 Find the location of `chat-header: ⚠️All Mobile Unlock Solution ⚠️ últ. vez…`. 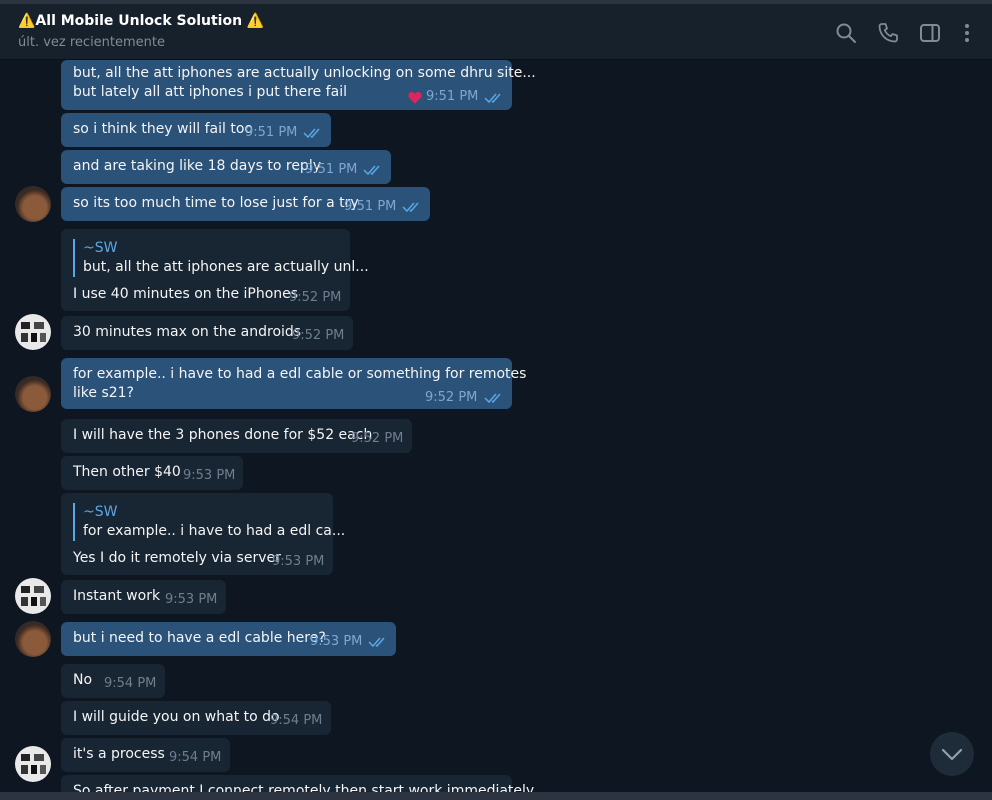

chat-header: ⚠️All Mobile Unlock Solution ⚠️ últ. vez… is located at coordinates (496, 32).